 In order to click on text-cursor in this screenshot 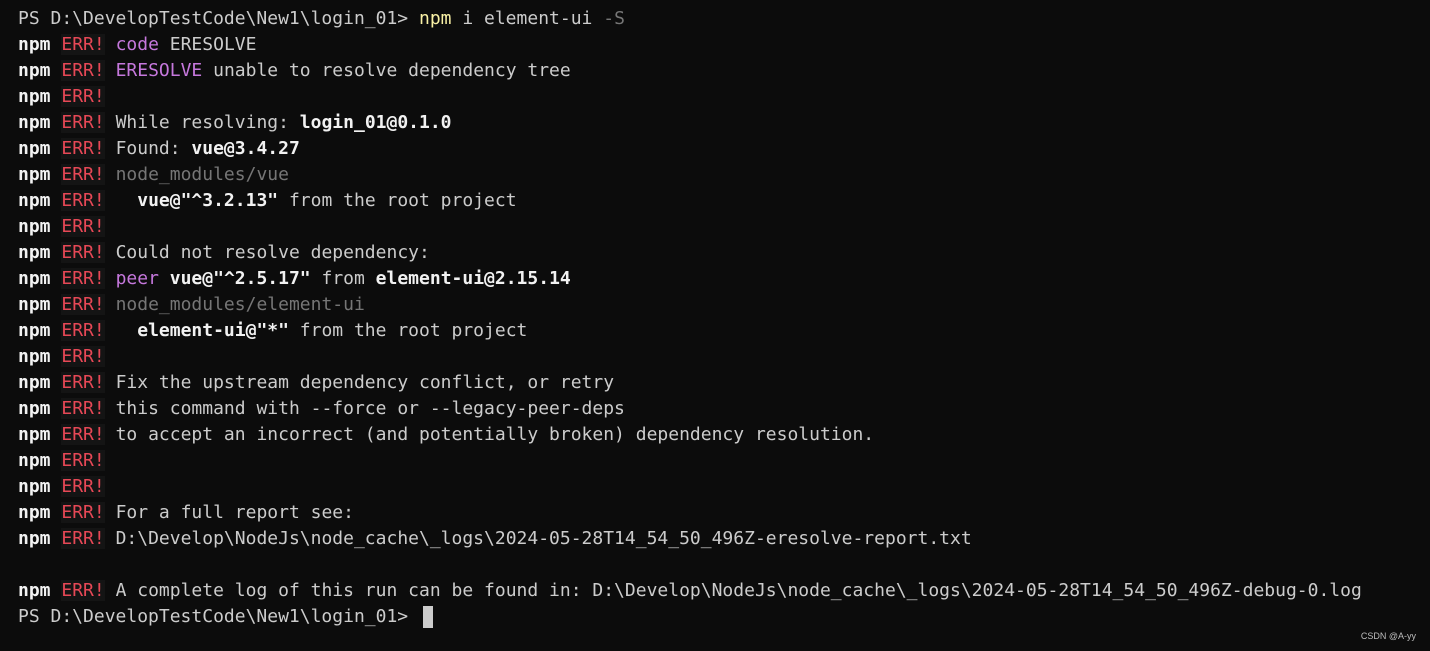, I will do `click(427, 617)`.